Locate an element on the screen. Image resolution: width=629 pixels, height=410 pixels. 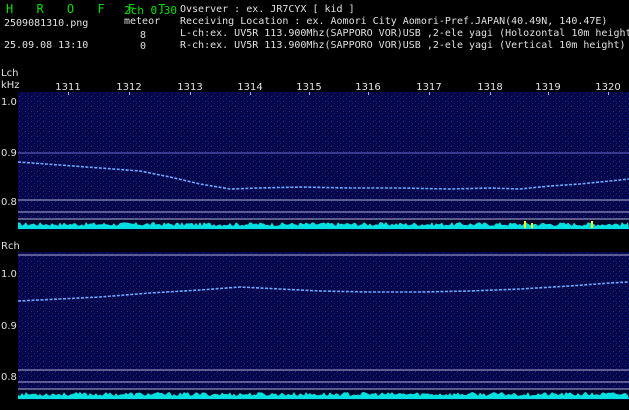
rch-ytick: 0.9 is located at coordinates (9, 326).